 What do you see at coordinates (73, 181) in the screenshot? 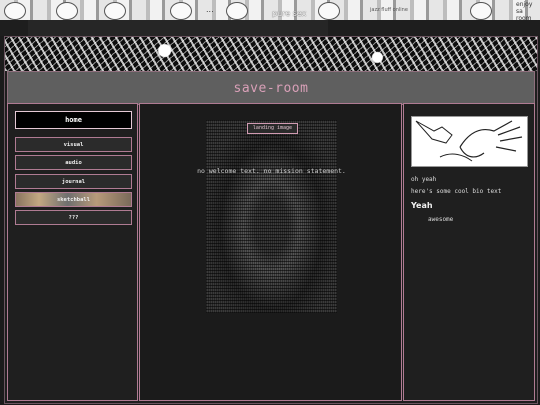
I see `nav-journal-button: journal` at bounding box center [73, 181].